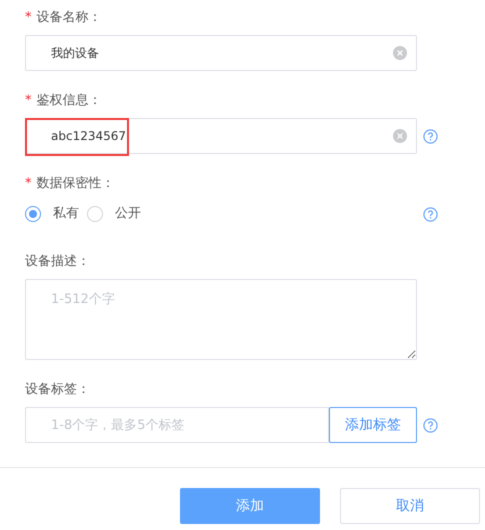 The height and width of the screenshot is (530, 485). What do you see at coordinates (221, 53) in the screenshot?
I see `text-field: 我的设备` at bounding box center [221, 53].